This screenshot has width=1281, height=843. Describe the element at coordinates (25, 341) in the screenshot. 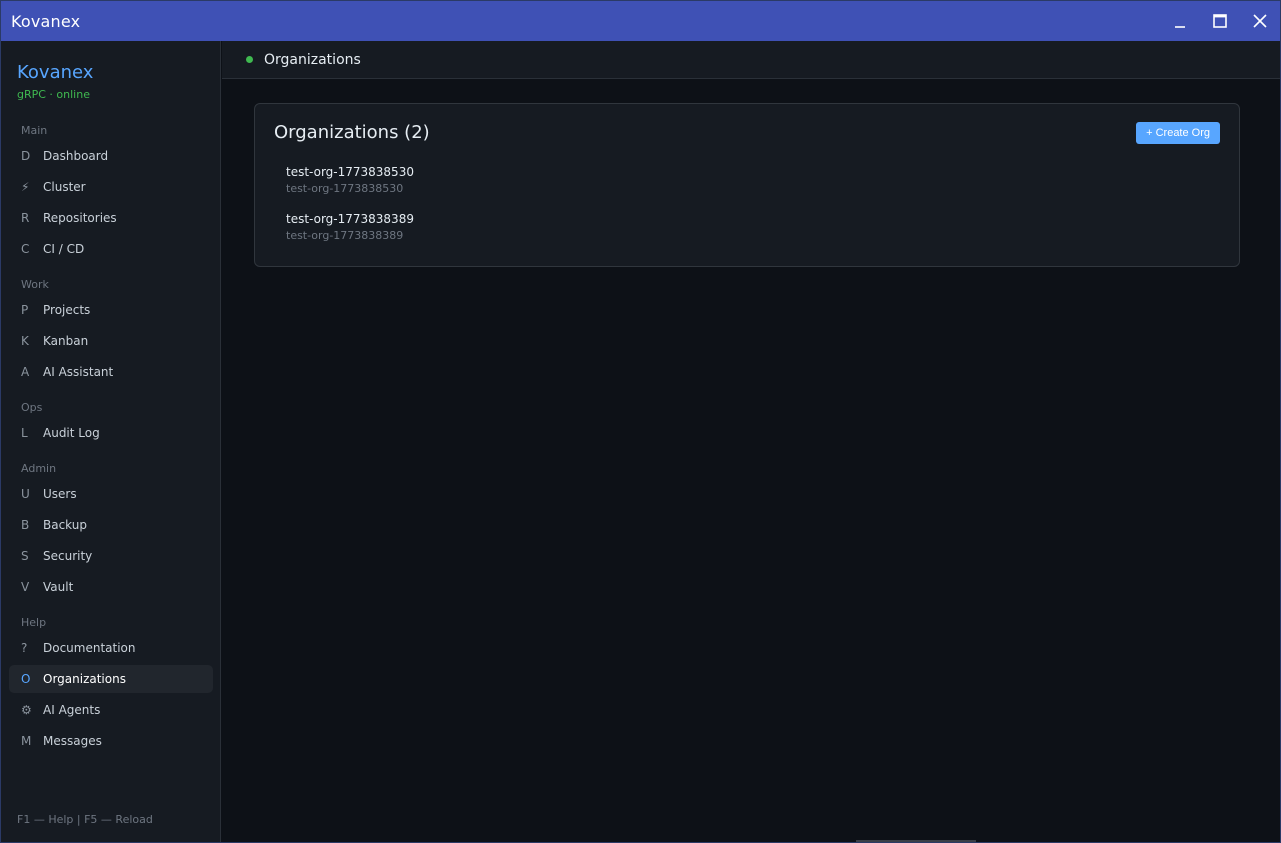

I see `kanban-key-icon: K` at that location.